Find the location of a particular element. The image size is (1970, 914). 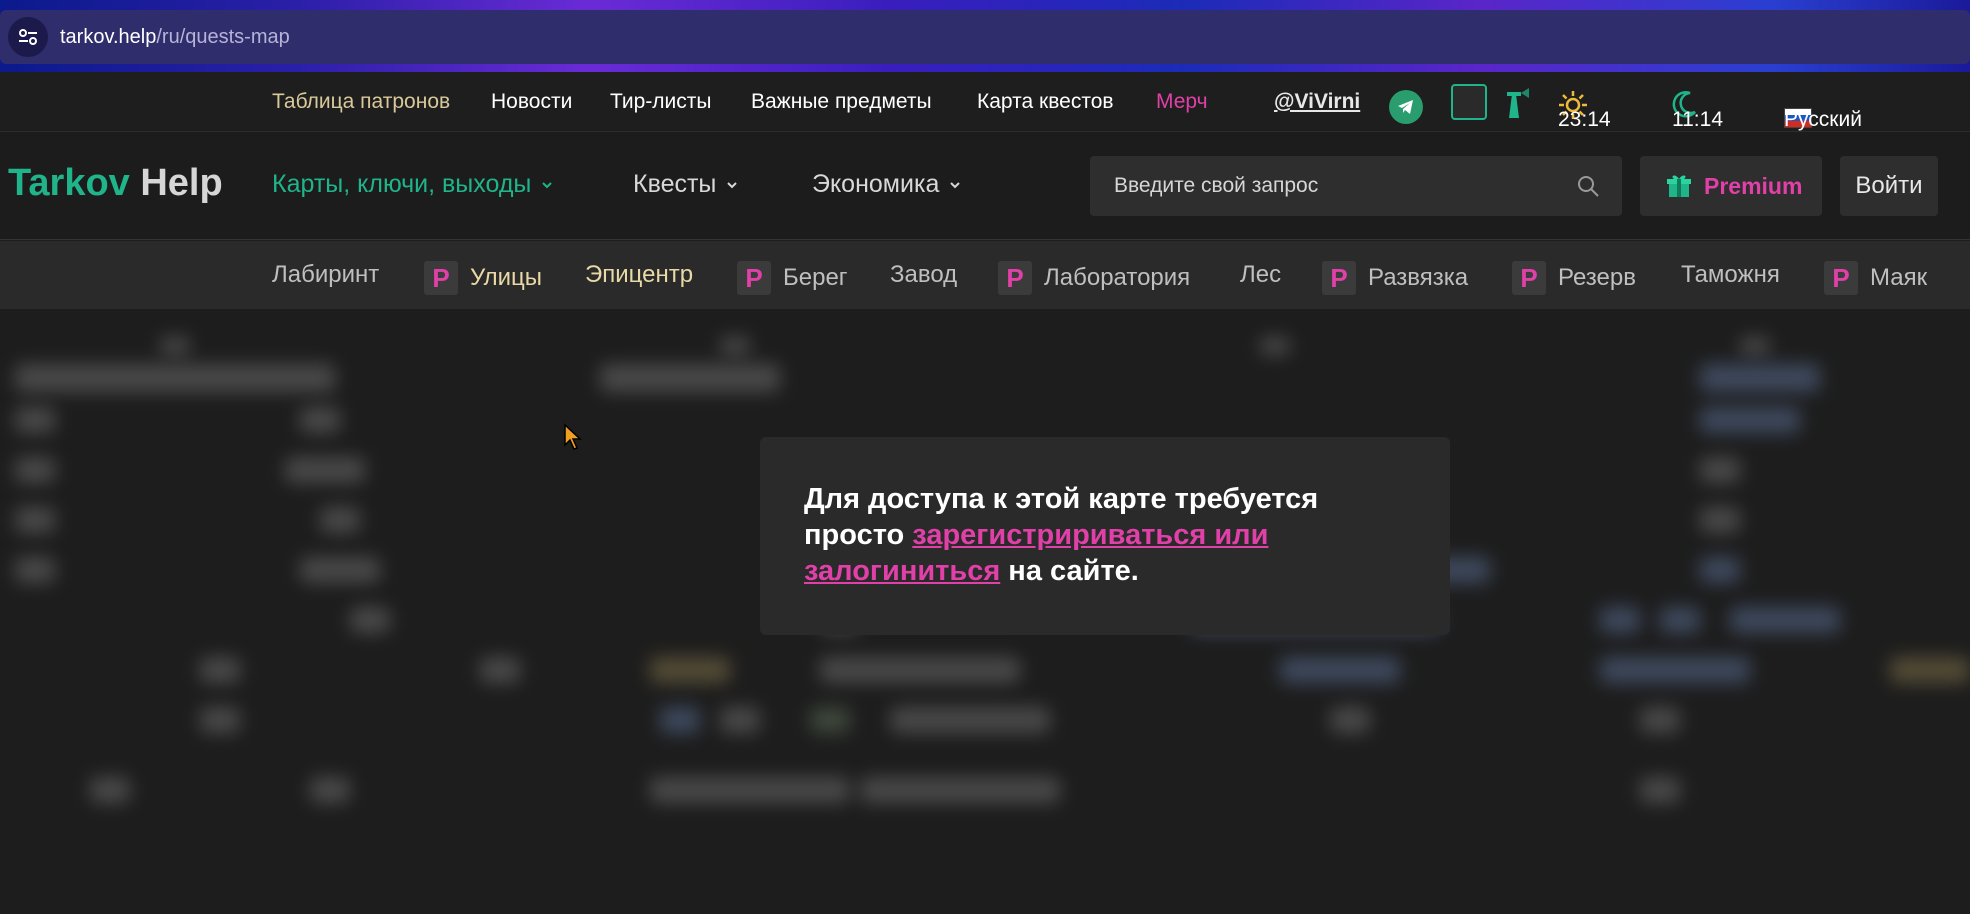

menu-quests-label: Квесты is located at coordinates (675, 184).